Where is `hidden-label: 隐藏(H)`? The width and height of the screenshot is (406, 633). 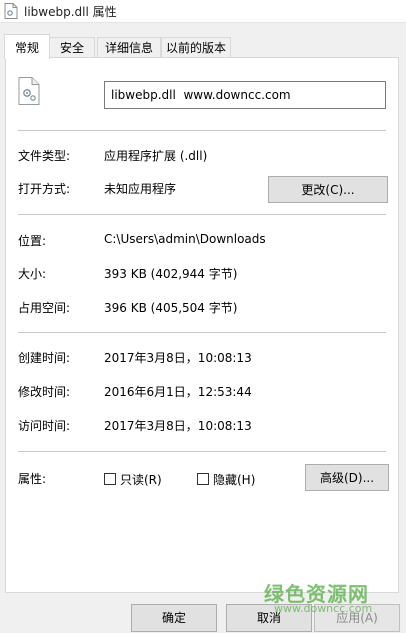 hidden-label: 隐藏(H) is located at coordinates (234, 479).